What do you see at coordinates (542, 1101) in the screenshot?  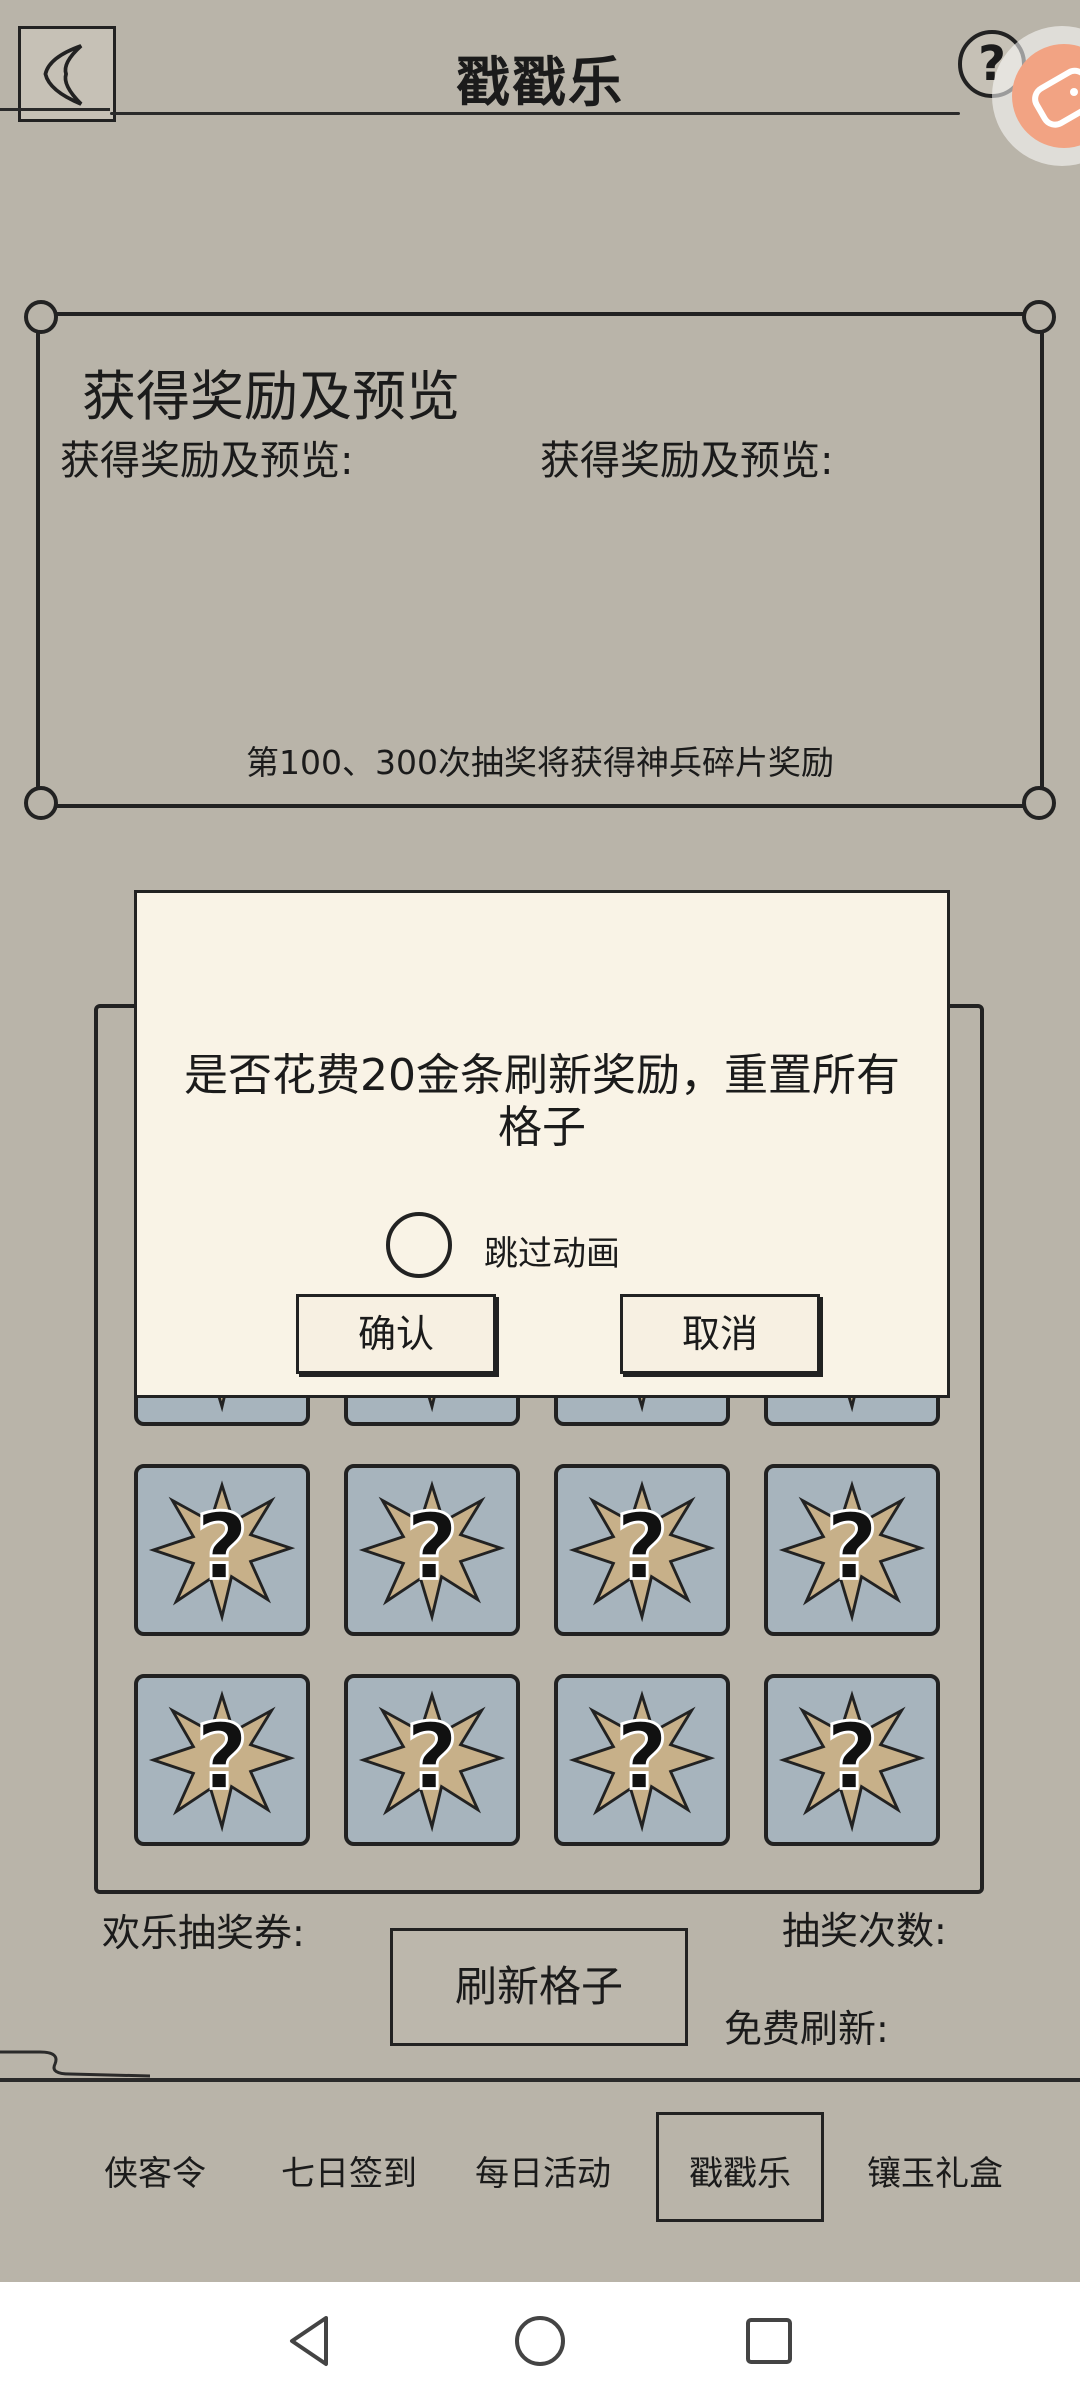 I see `dialog-message: 是否花费20金条刷新奖励，重置所有格子` at bounding box center [542, 1101].